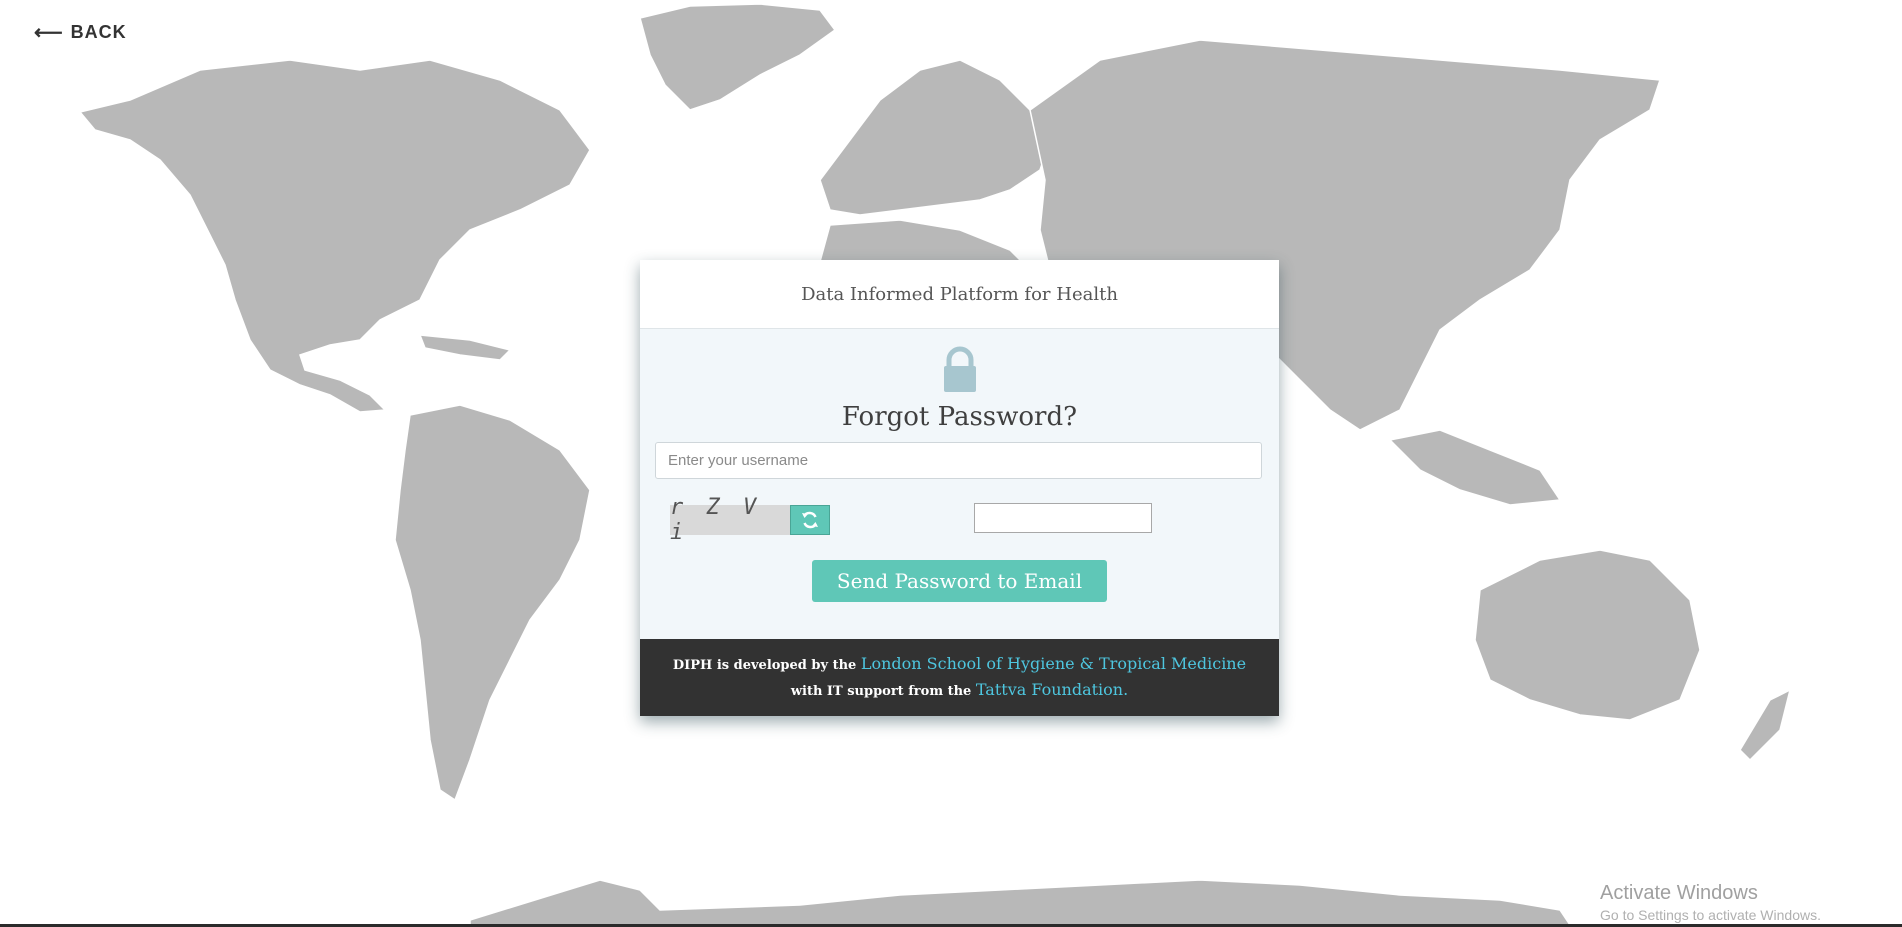  I want to click on tattva-link: Tattva Foundation., so click(1052, 689).